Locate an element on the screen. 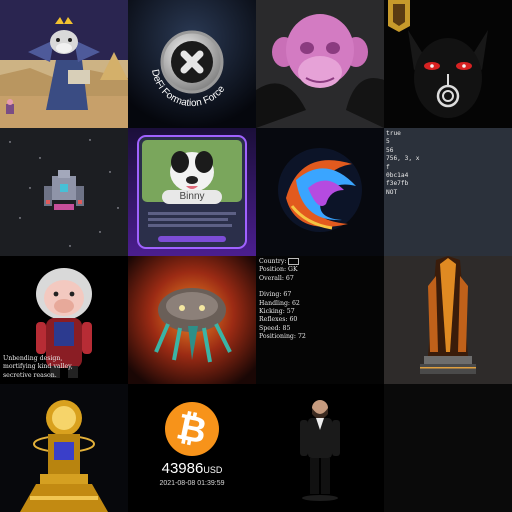 The width and height of the screenshot is (512, 512). price-timestamp: 2021-08-08 01:39:59 is located at coordinates (192, 483).